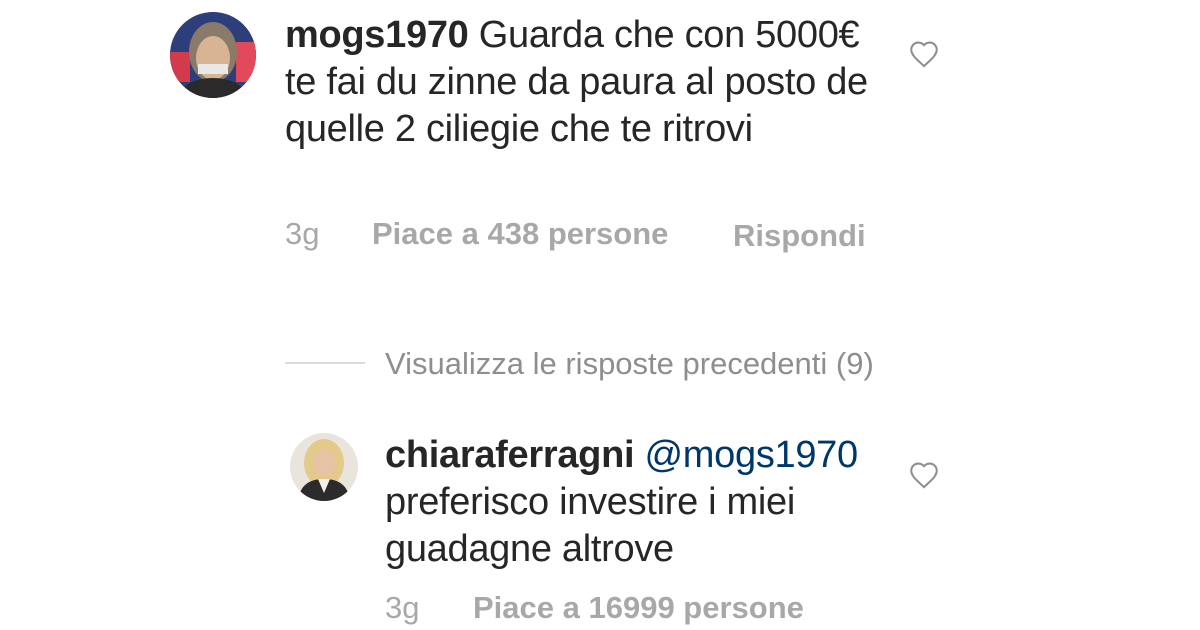 Image resolution: width=1200 pixels, height=630 pixels. What do you see at coordinates (638, 608) in the screenshot?
I see `comment-likes-link: Piace a 16999 persone` at bounding box center [638, 608].